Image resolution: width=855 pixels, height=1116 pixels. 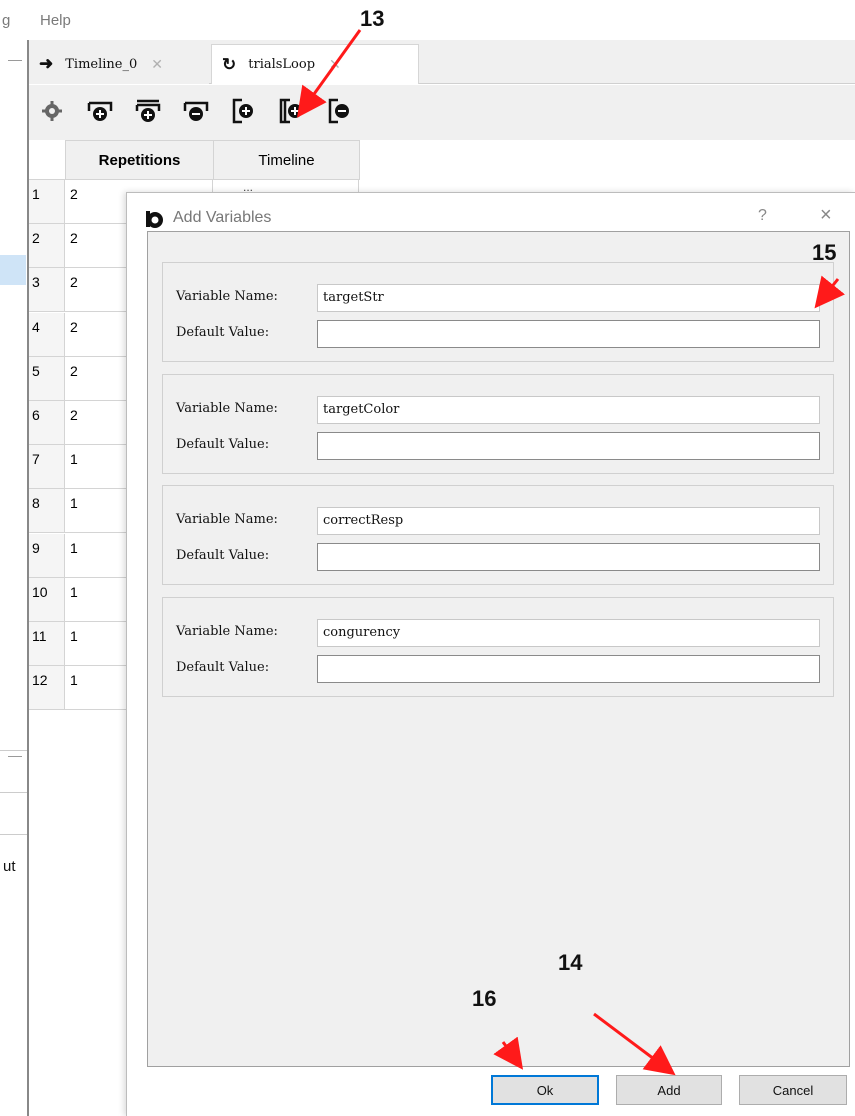 What do you see at coordinates (229, 64) in the screenshot?
I see `loop-icon: ↻` at bounding box center [229, 64].